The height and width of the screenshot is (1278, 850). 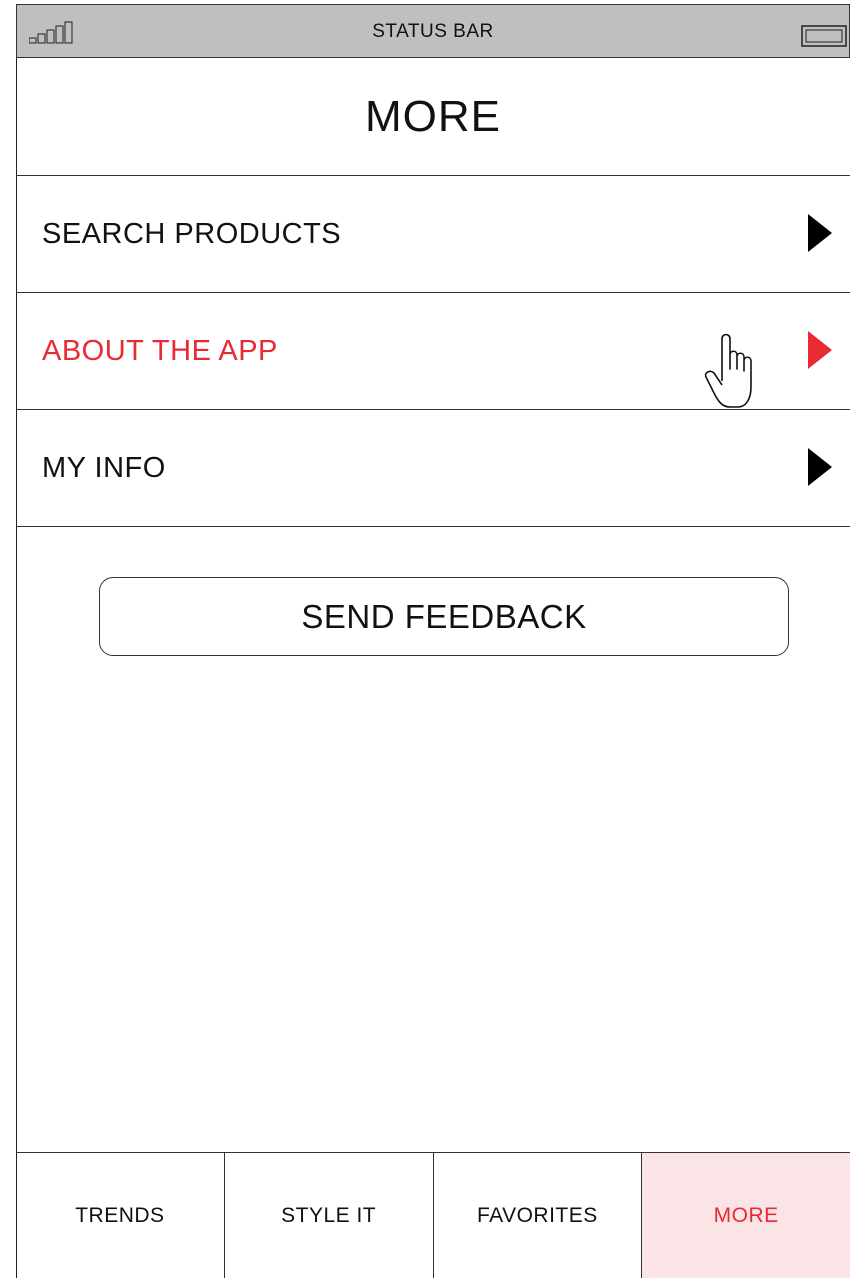 I want to click on status-bar-title: STATUS BAR, so click(x=433, y=31).